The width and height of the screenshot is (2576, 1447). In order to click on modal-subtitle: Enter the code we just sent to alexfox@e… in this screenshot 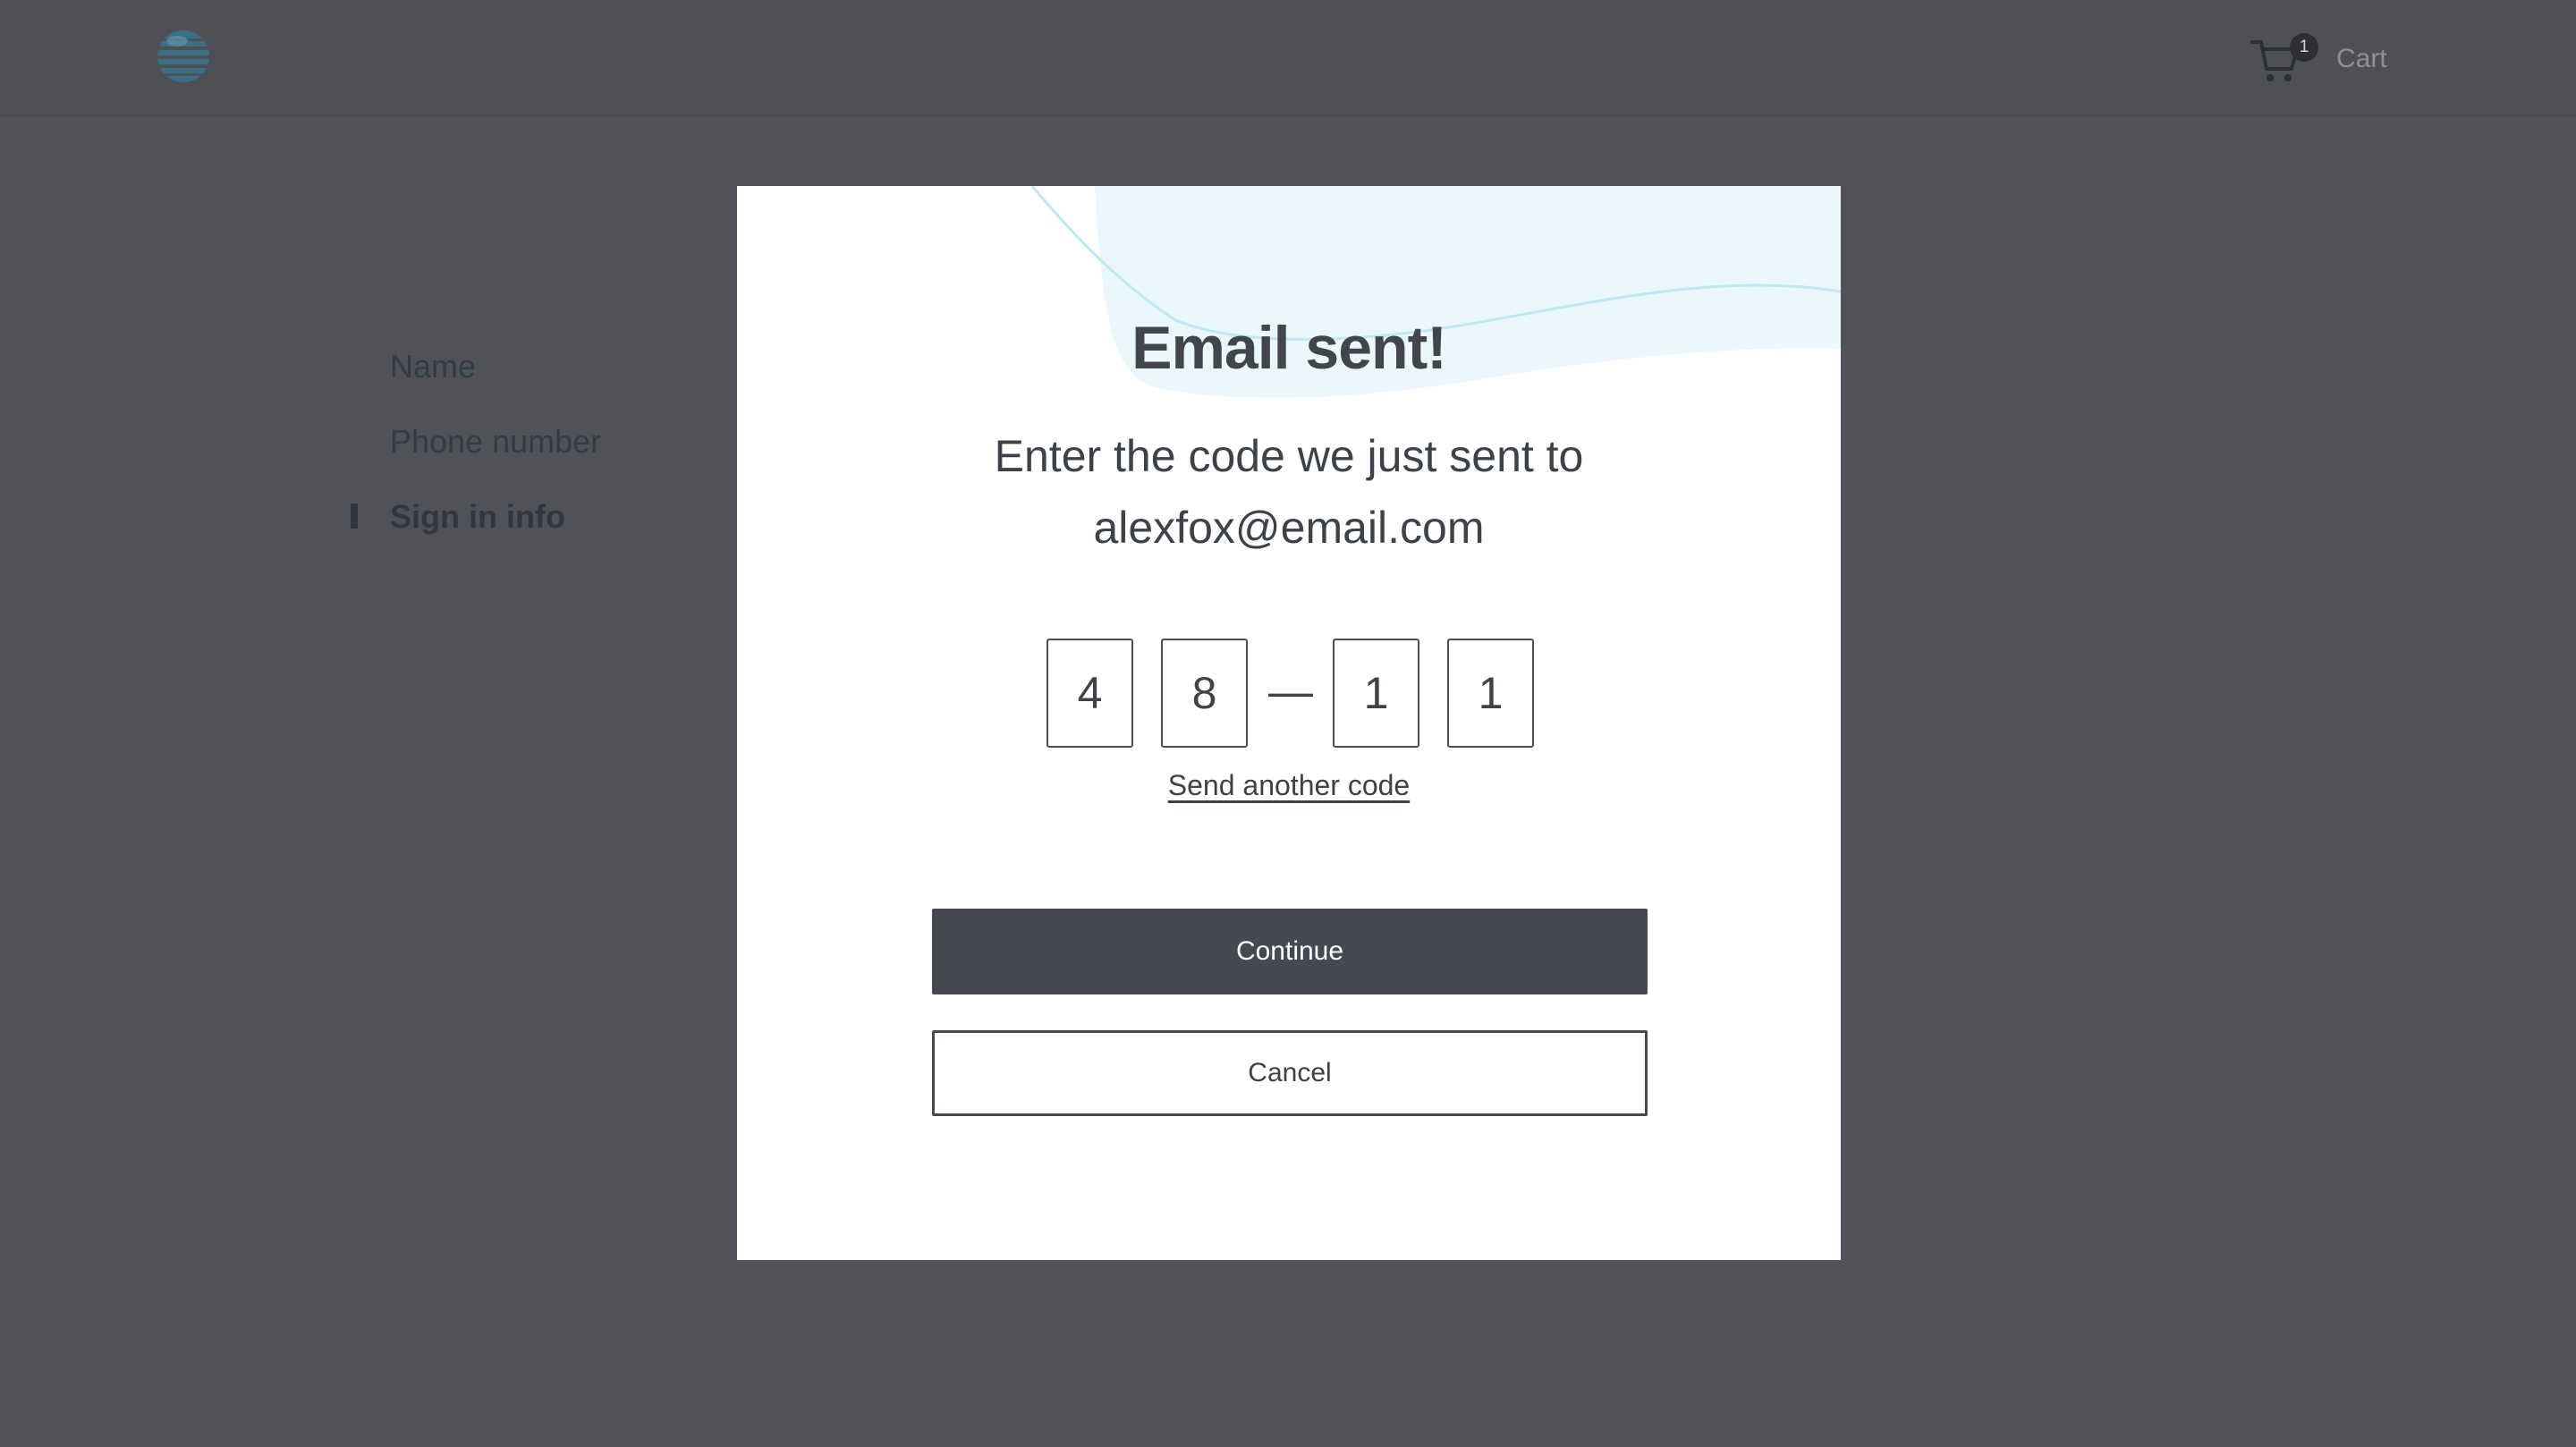, I will do `click(1289, 491)`.